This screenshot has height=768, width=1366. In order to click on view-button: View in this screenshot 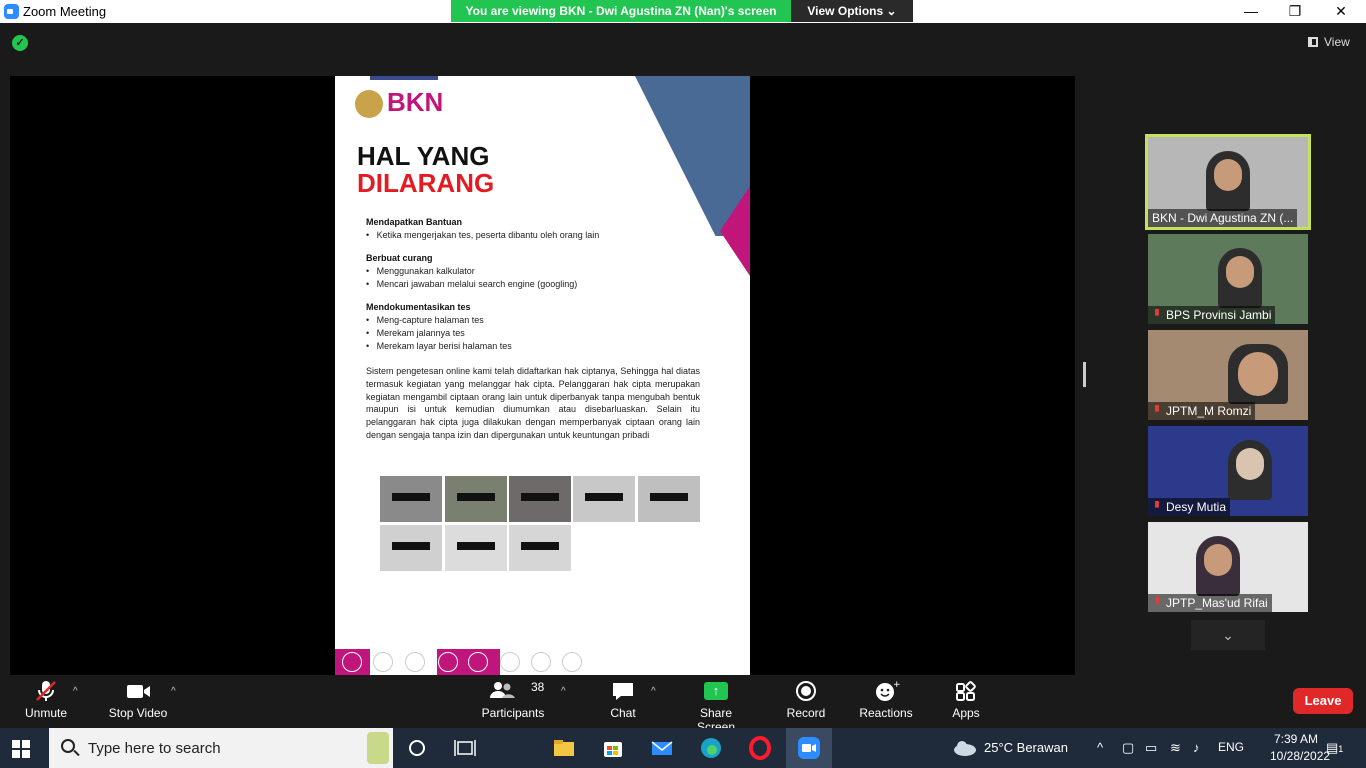, I will do `click(1329, 42)`.